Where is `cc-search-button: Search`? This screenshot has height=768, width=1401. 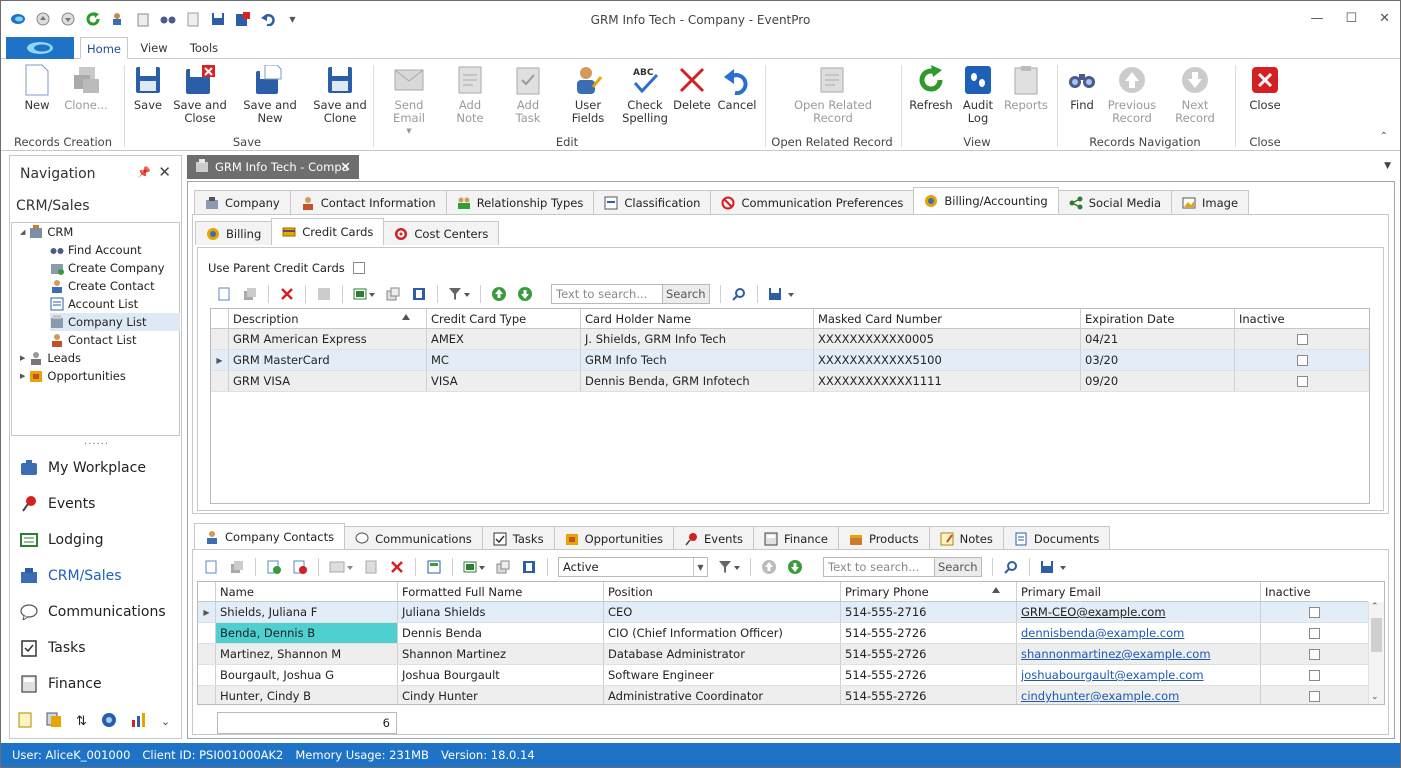
cc-search-button: Search is located at coordinates (686, 294).